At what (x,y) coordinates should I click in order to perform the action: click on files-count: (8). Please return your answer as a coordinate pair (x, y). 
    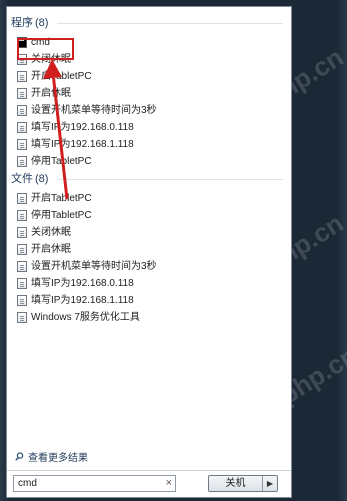
    Looking at the image, I should click on (42, 179).